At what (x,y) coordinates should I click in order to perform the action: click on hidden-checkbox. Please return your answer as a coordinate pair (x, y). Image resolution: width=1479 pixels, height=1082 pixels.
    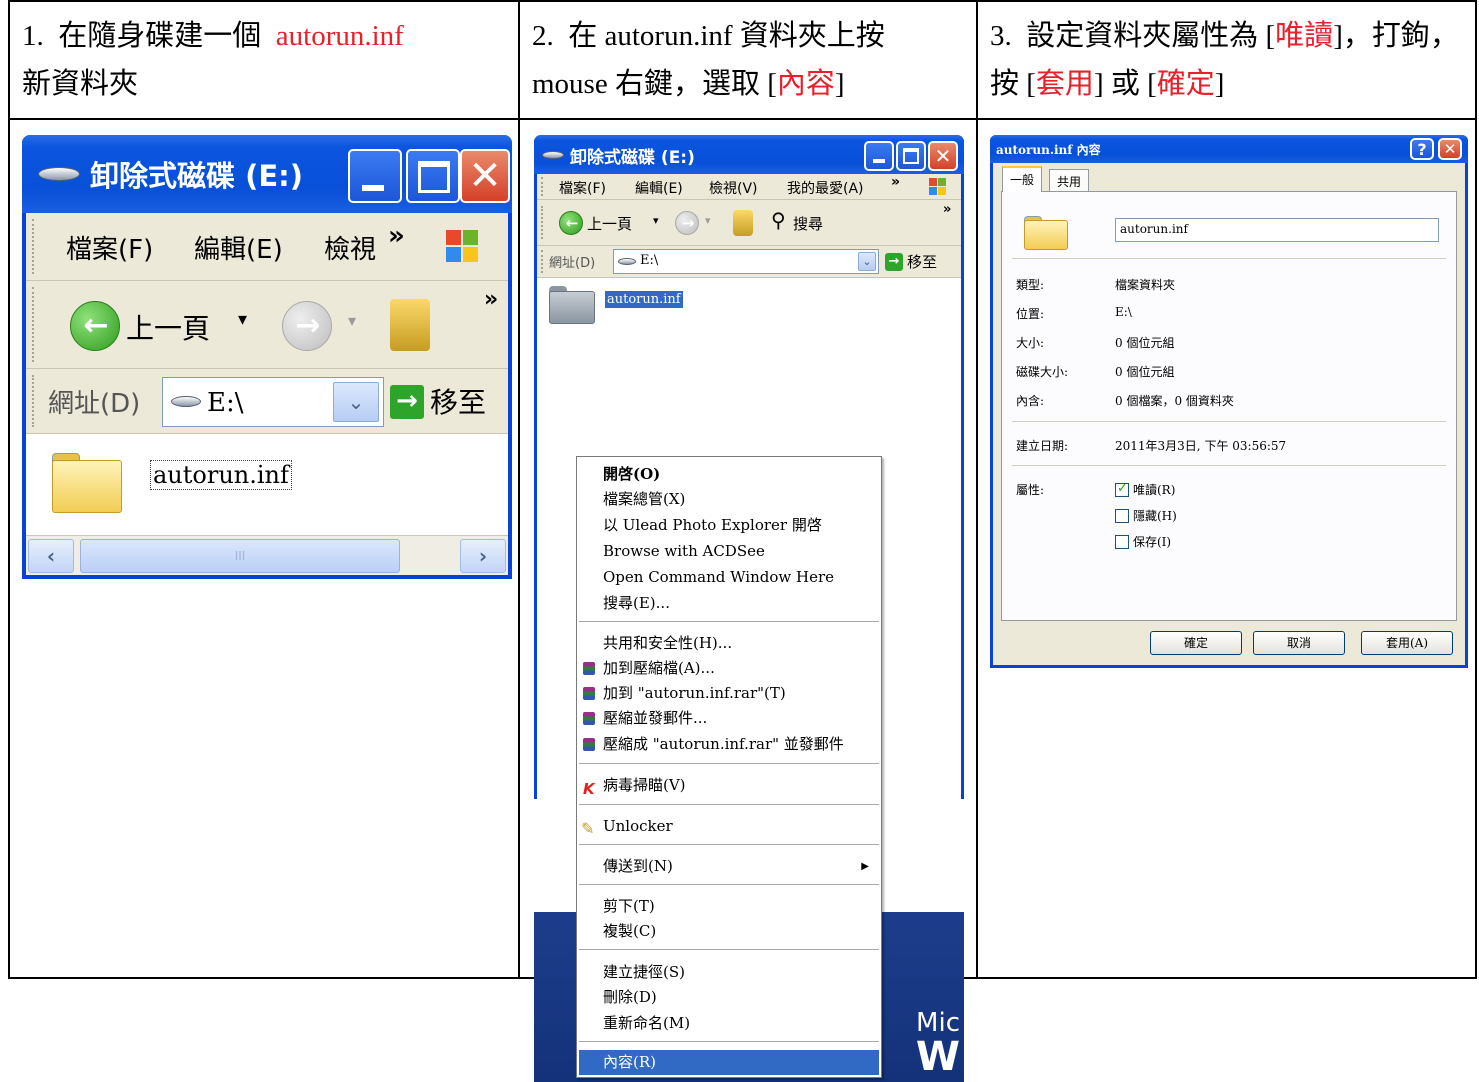
    Looking at the image, I should click on (1122, 516).